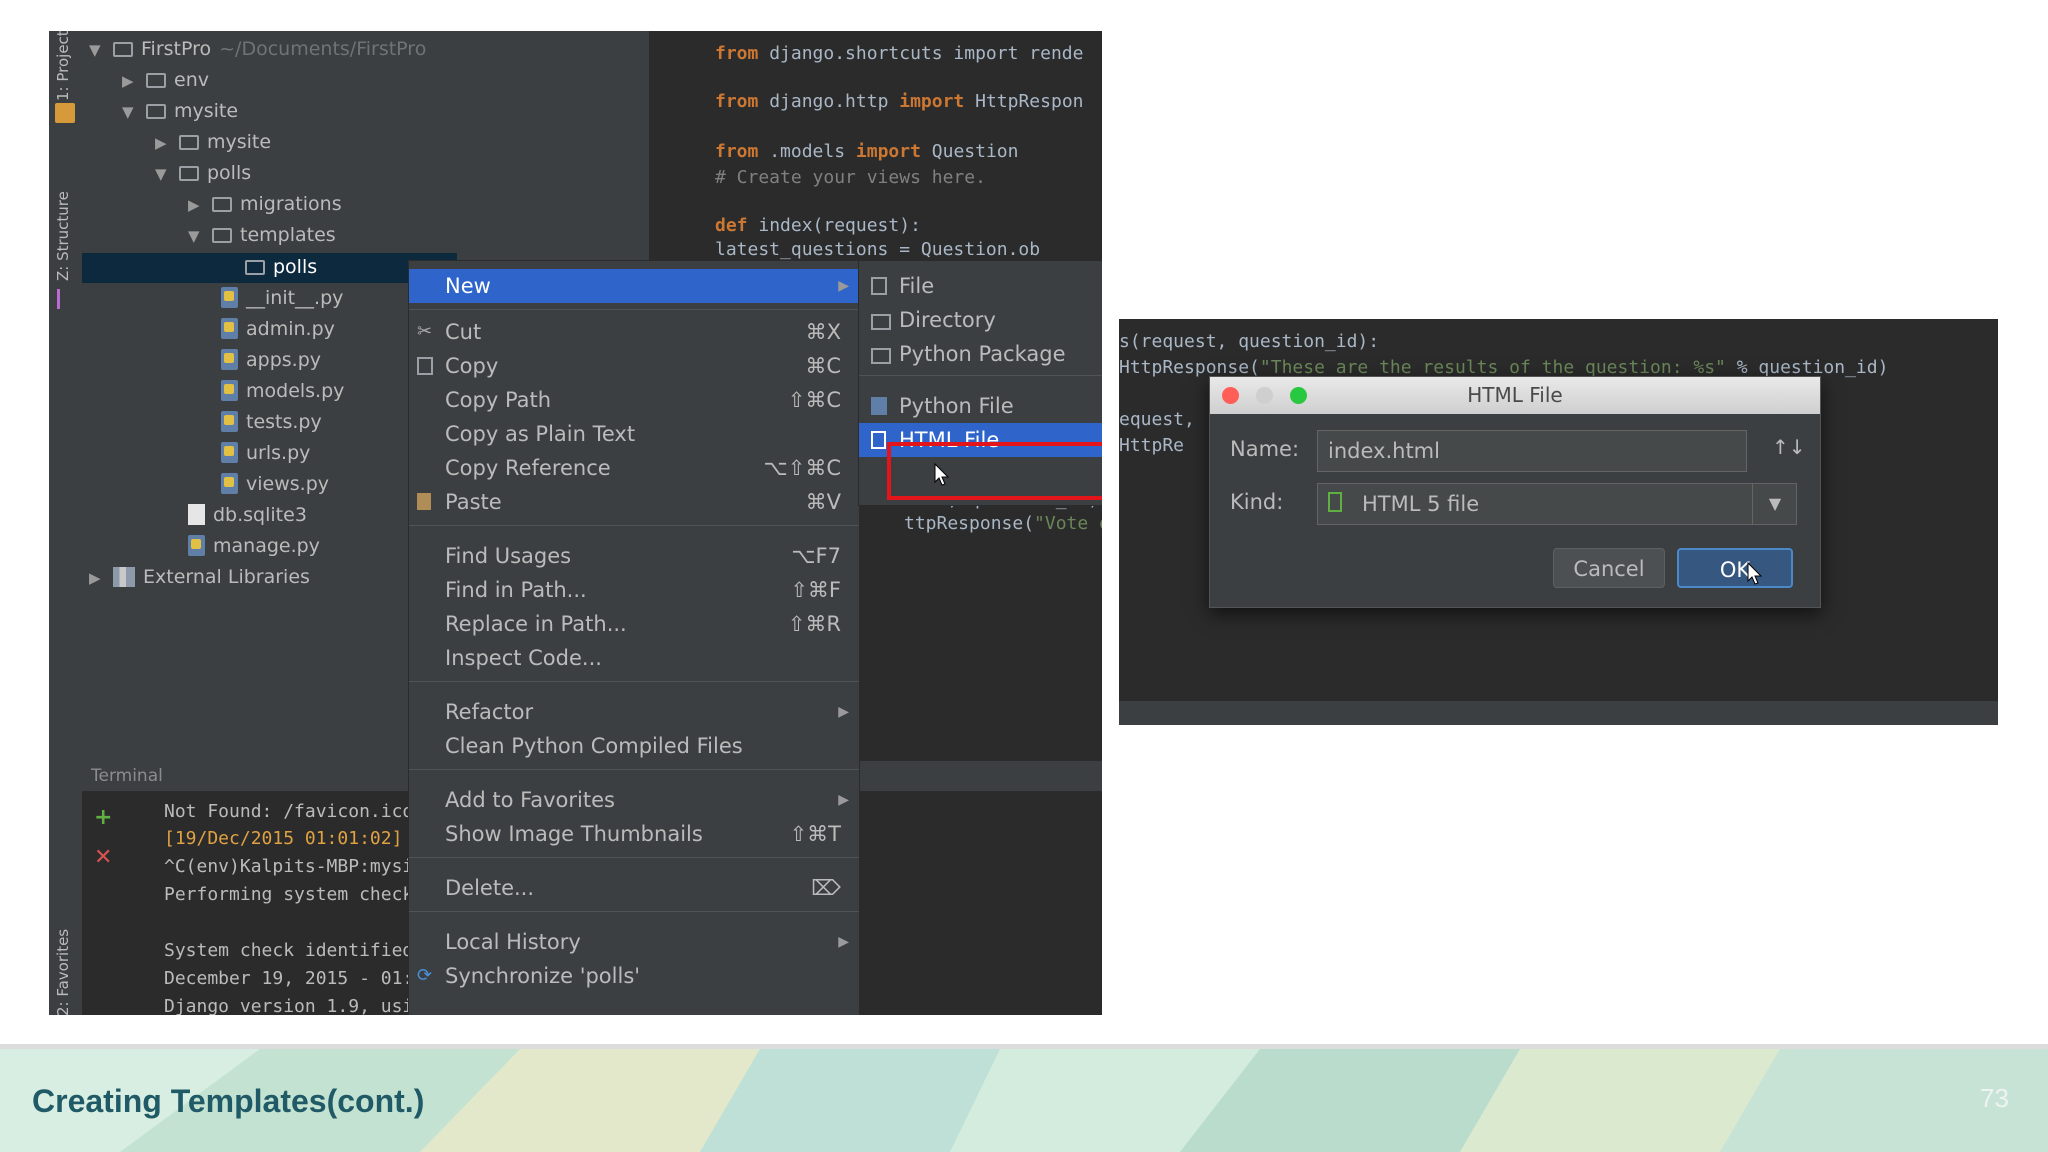 The width and height of the screenshot is (2048, 1152). I want to click on root-path: ~/Documents/FirstPro, so click(323, 49).